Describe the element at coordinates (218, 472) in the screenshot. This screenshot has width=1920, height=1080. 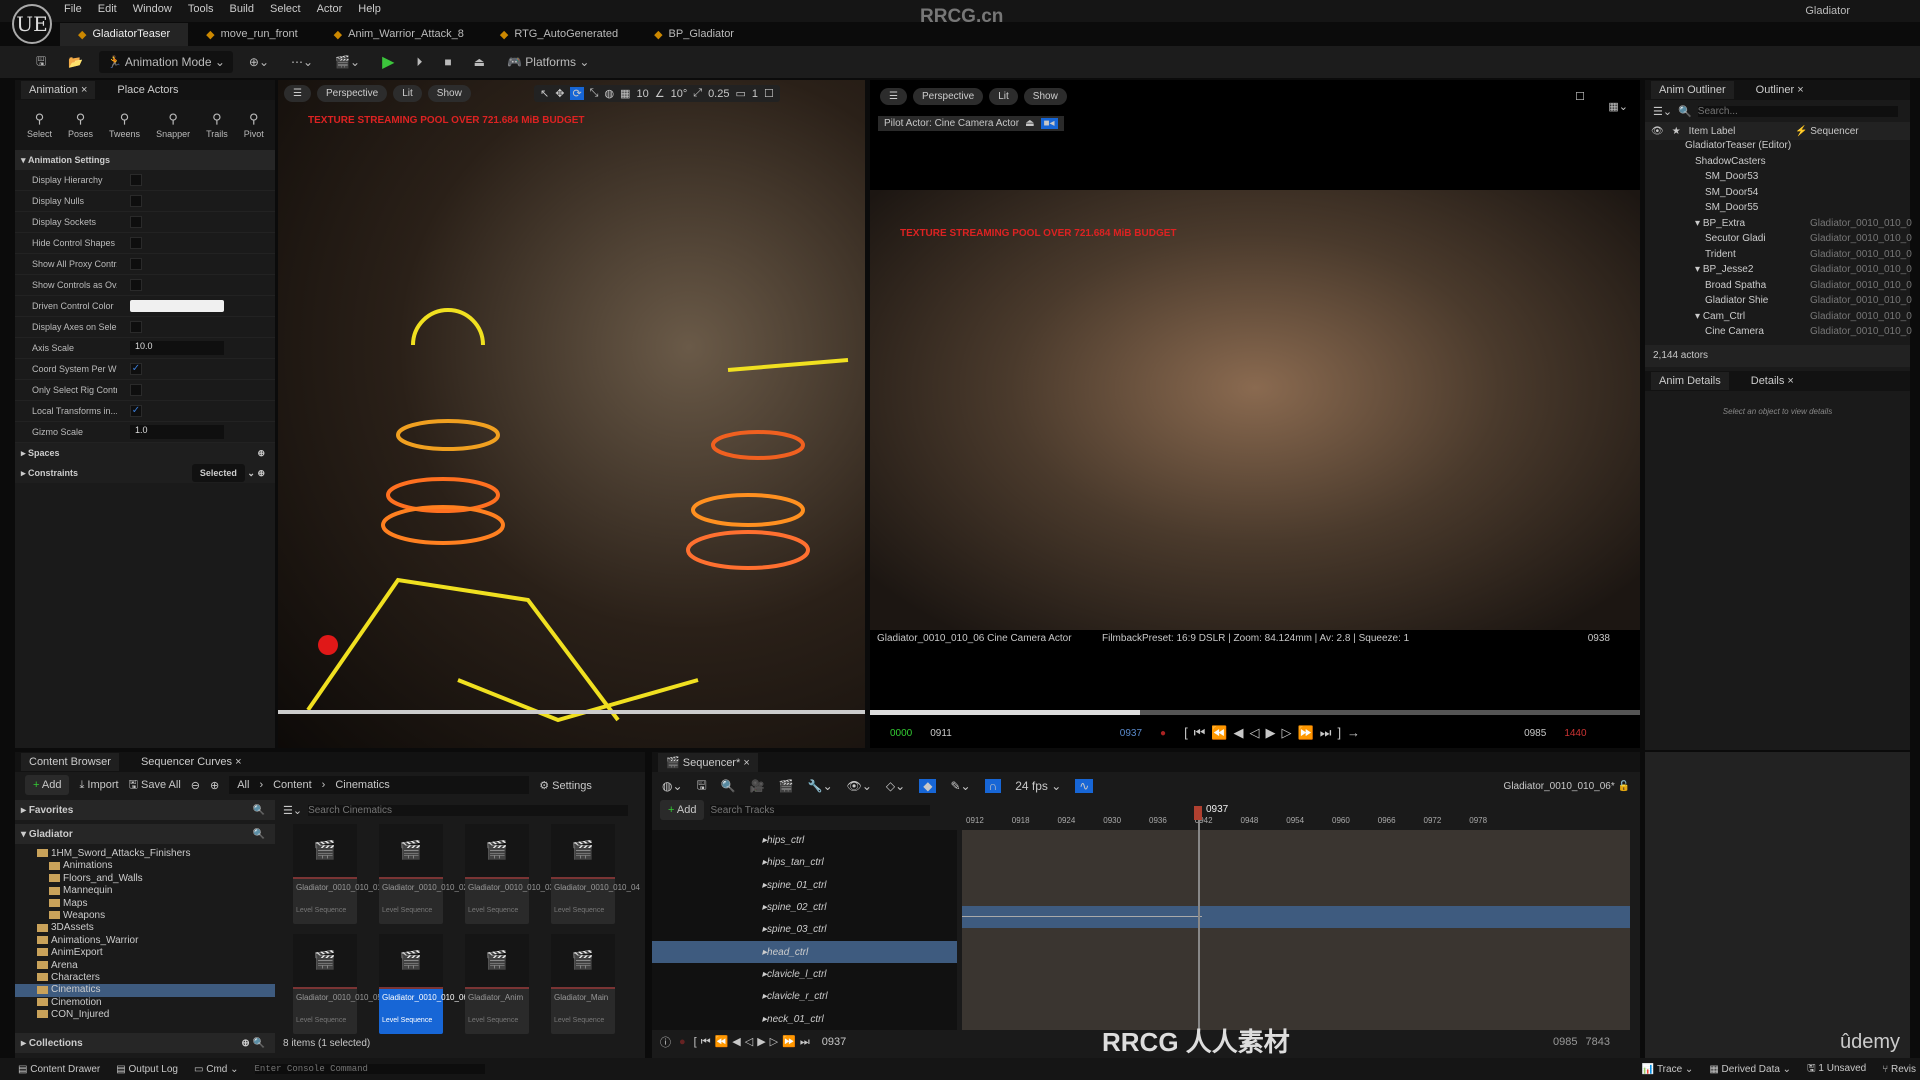
I see `constraints-filter-dropdown: Selected` at that location.